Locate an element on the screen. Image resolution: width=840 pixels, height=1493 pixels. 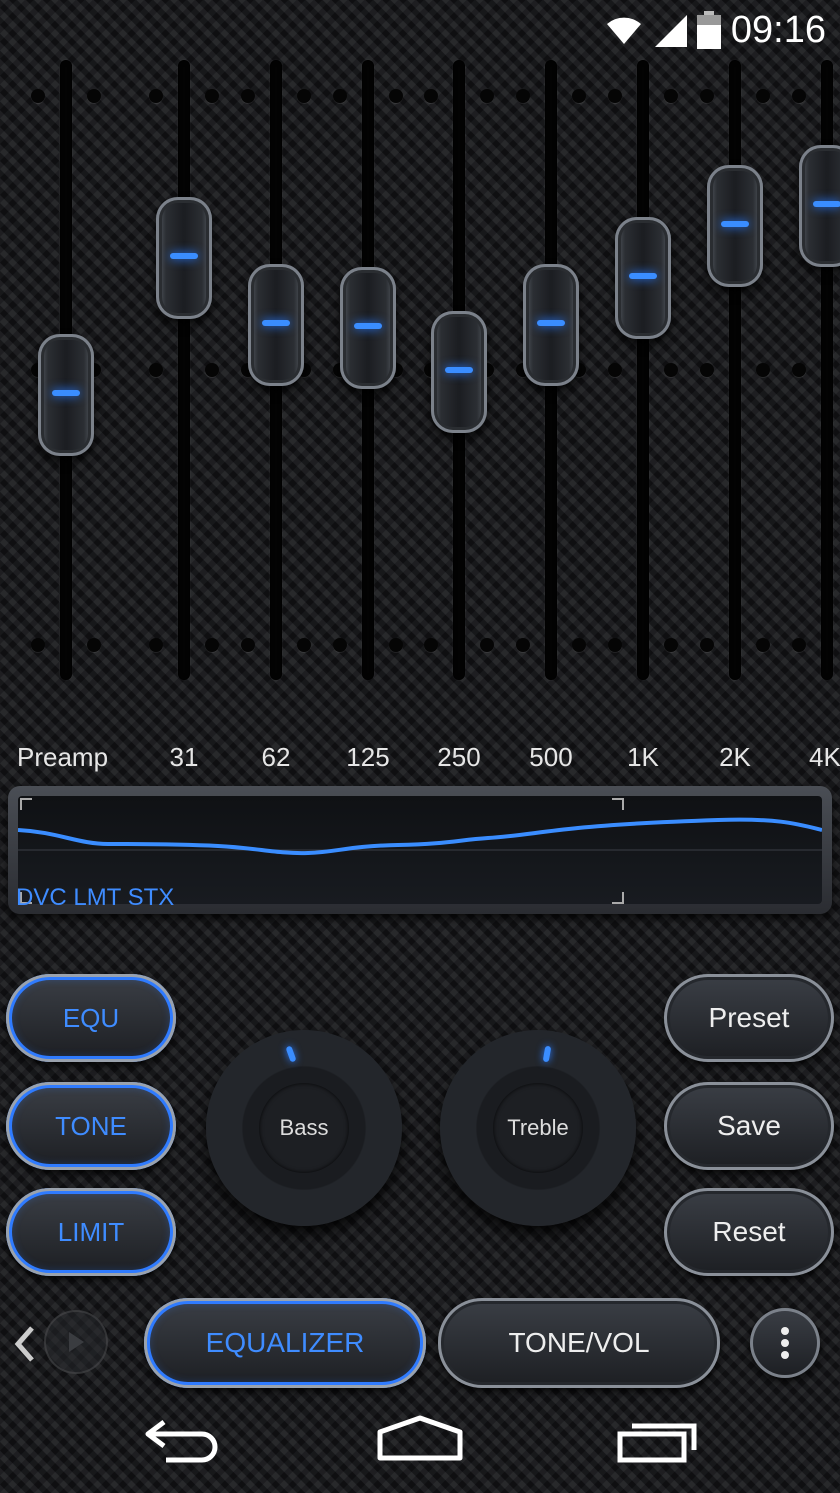
band-label: 4K is located at coordinates (824, 757).